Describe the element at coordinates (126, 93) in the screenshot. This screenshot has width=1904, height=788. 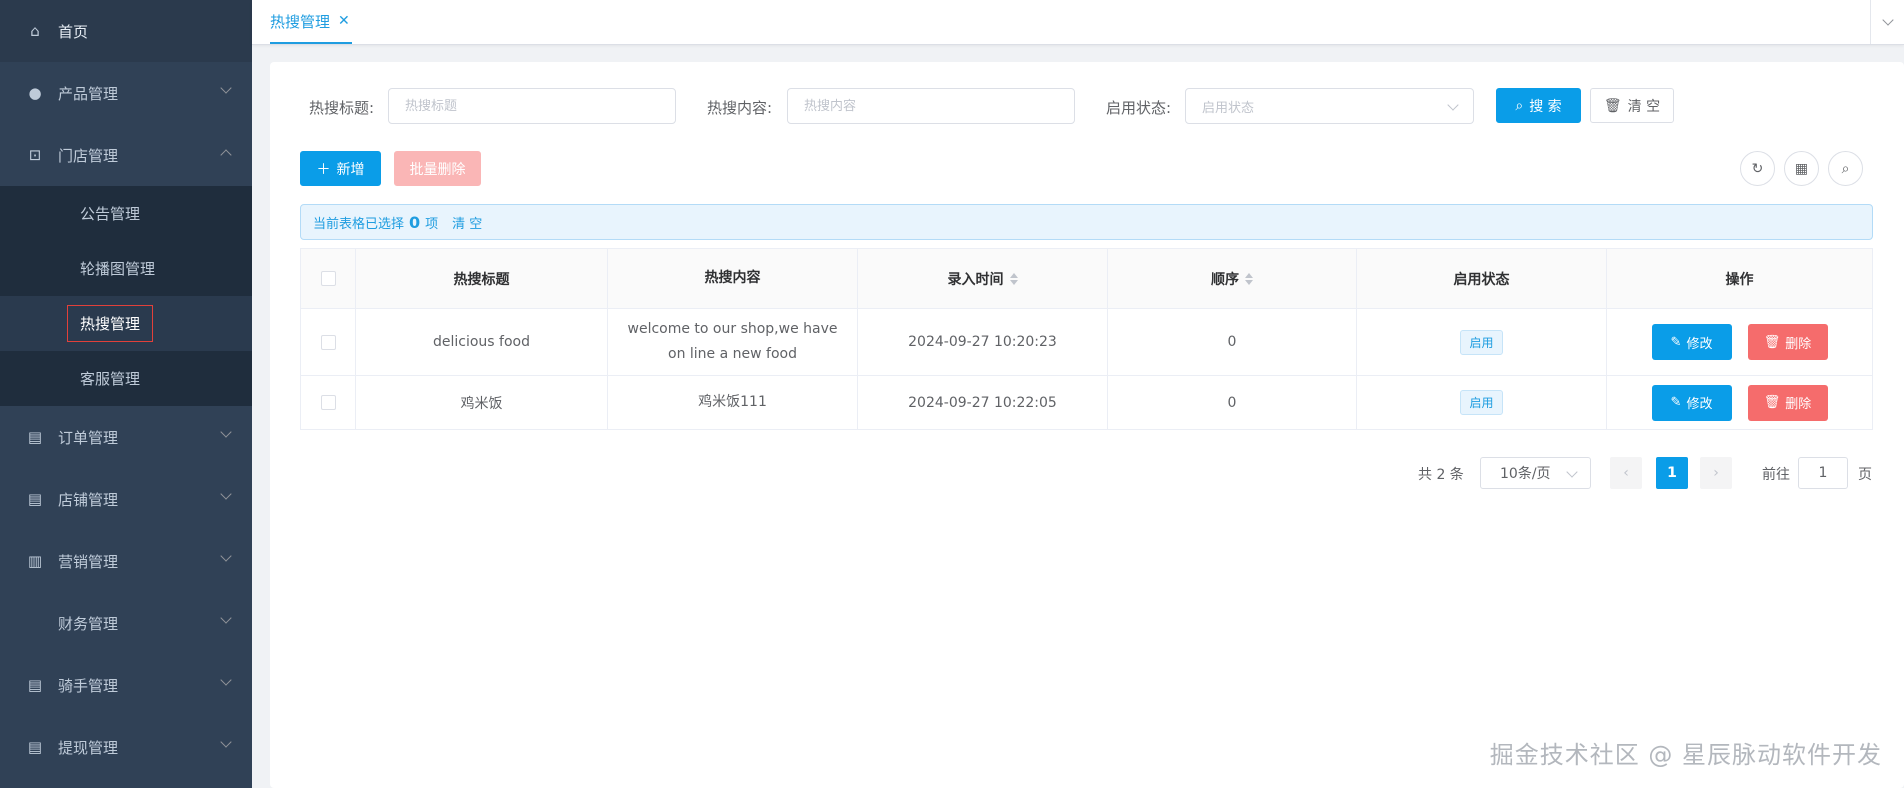
I see `sidebar-item-products: ● 产品管理` at that location.